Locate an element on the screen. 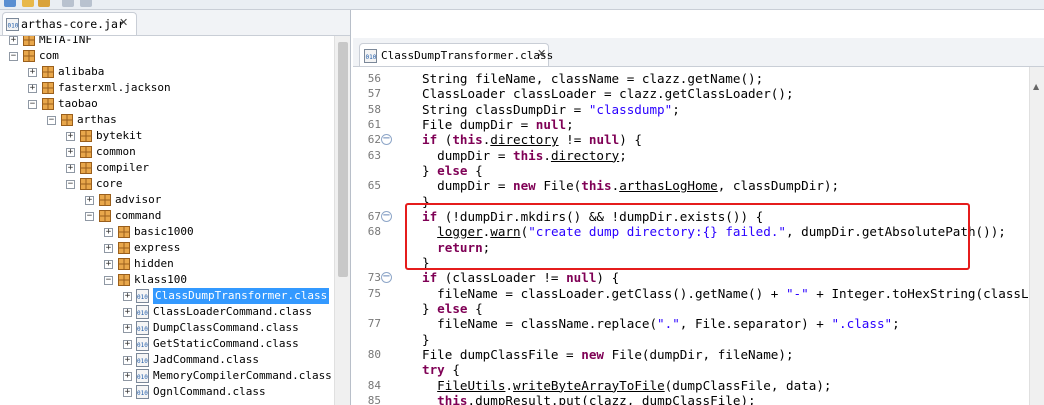 Image resolution: width=1044 pixels, height=405 pixels. tree-package-item: + express is located at coordinates (166, 248).